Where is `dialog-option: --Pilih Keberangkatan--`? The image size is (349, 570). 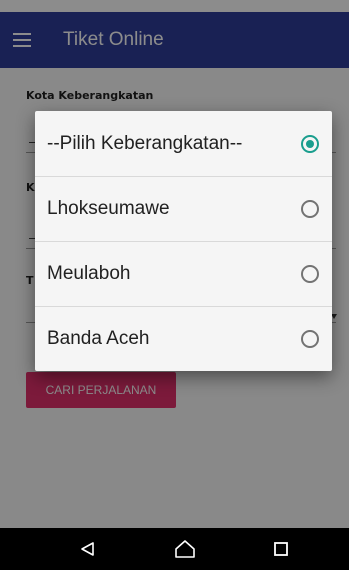
dialog-option: --Pilih Keberangkatan-- is located at coordinates (183, 143).